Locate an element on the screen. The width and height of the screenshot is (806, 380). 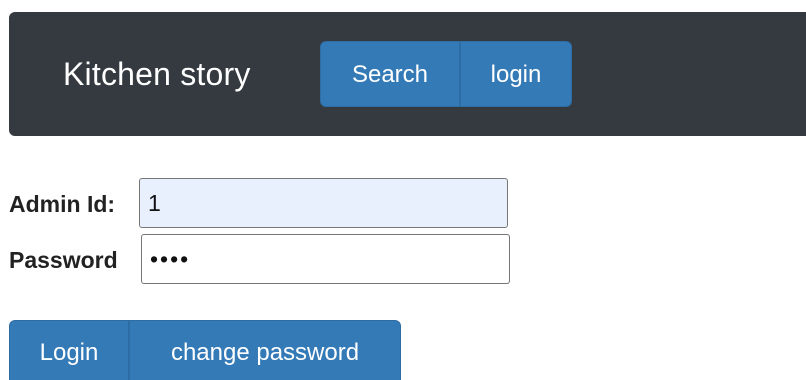
search-button: Search is located at coordinates (390, 74).